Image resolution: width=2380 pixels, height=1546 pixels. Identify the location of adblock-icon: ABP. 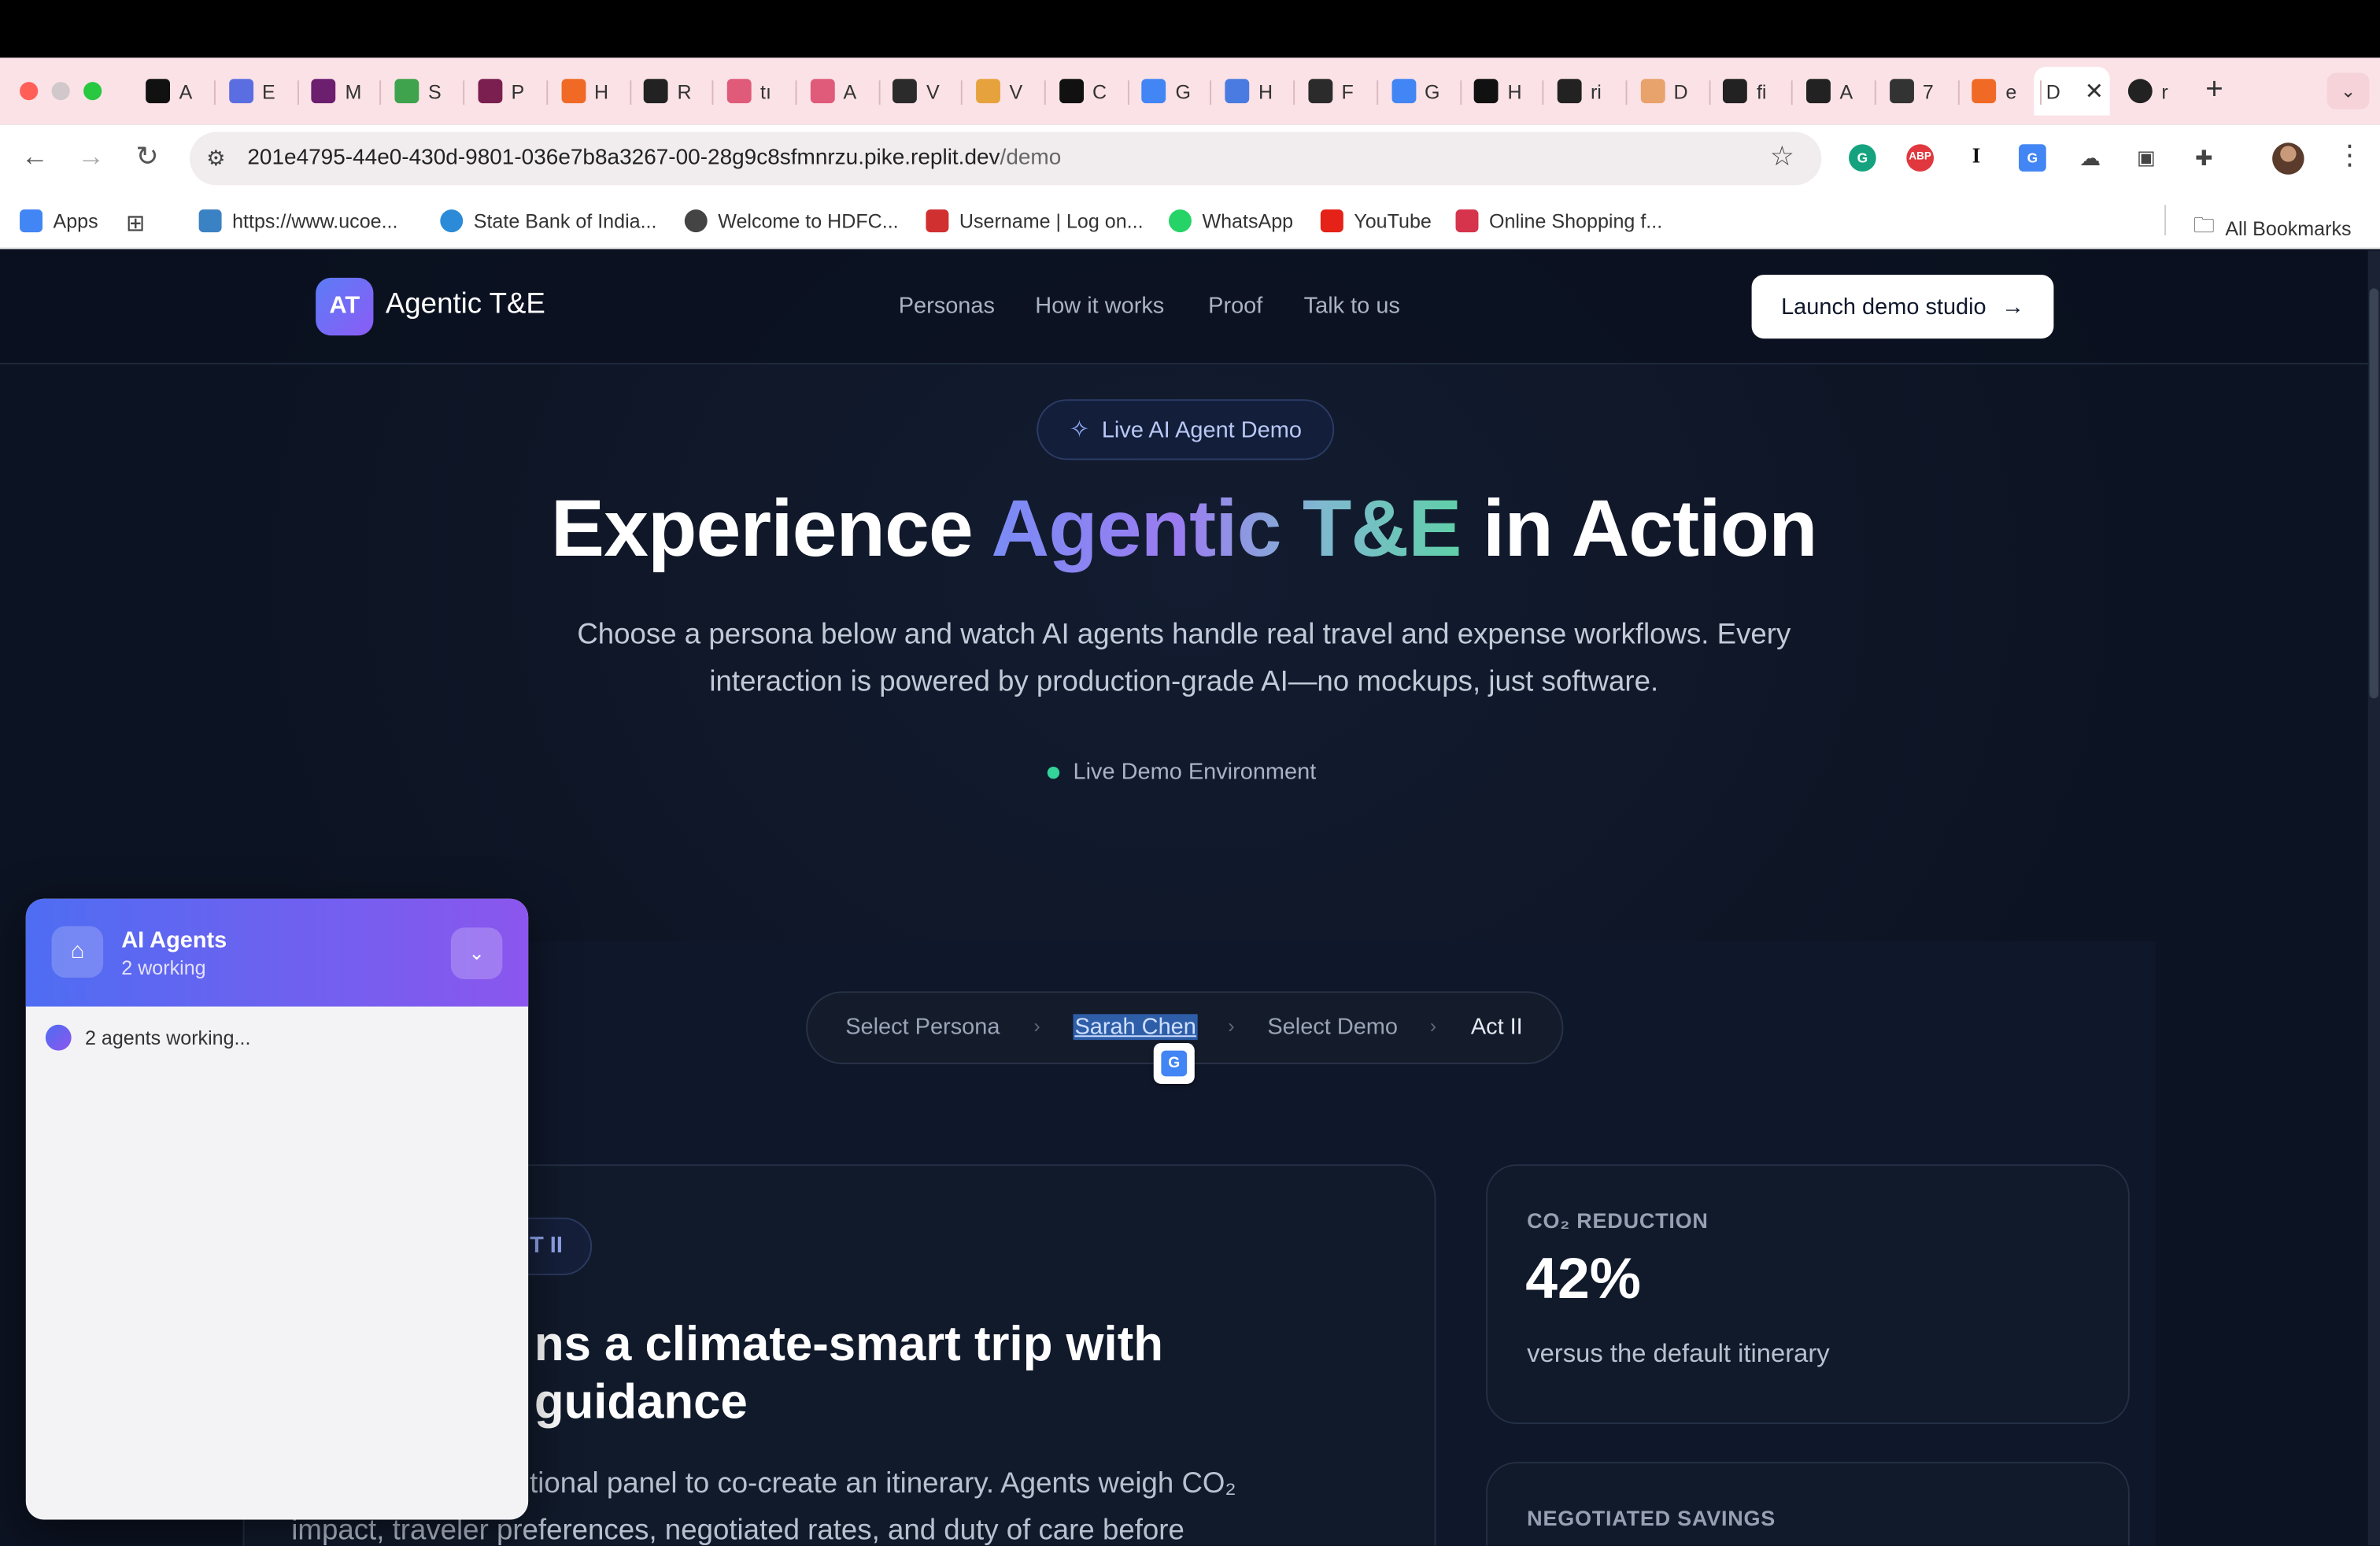
(1920, 158).